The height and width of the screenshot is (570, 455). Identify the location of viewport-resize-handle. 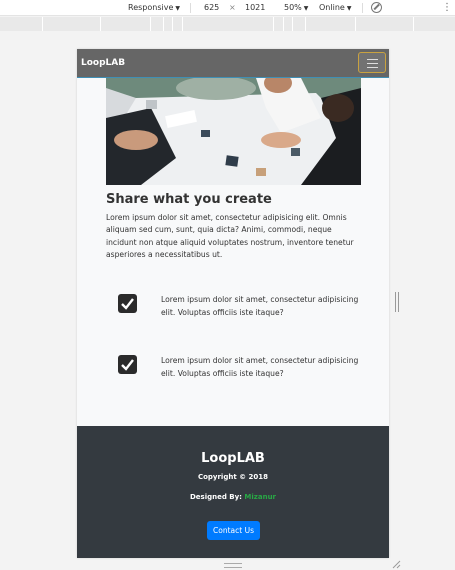
(397, 302).